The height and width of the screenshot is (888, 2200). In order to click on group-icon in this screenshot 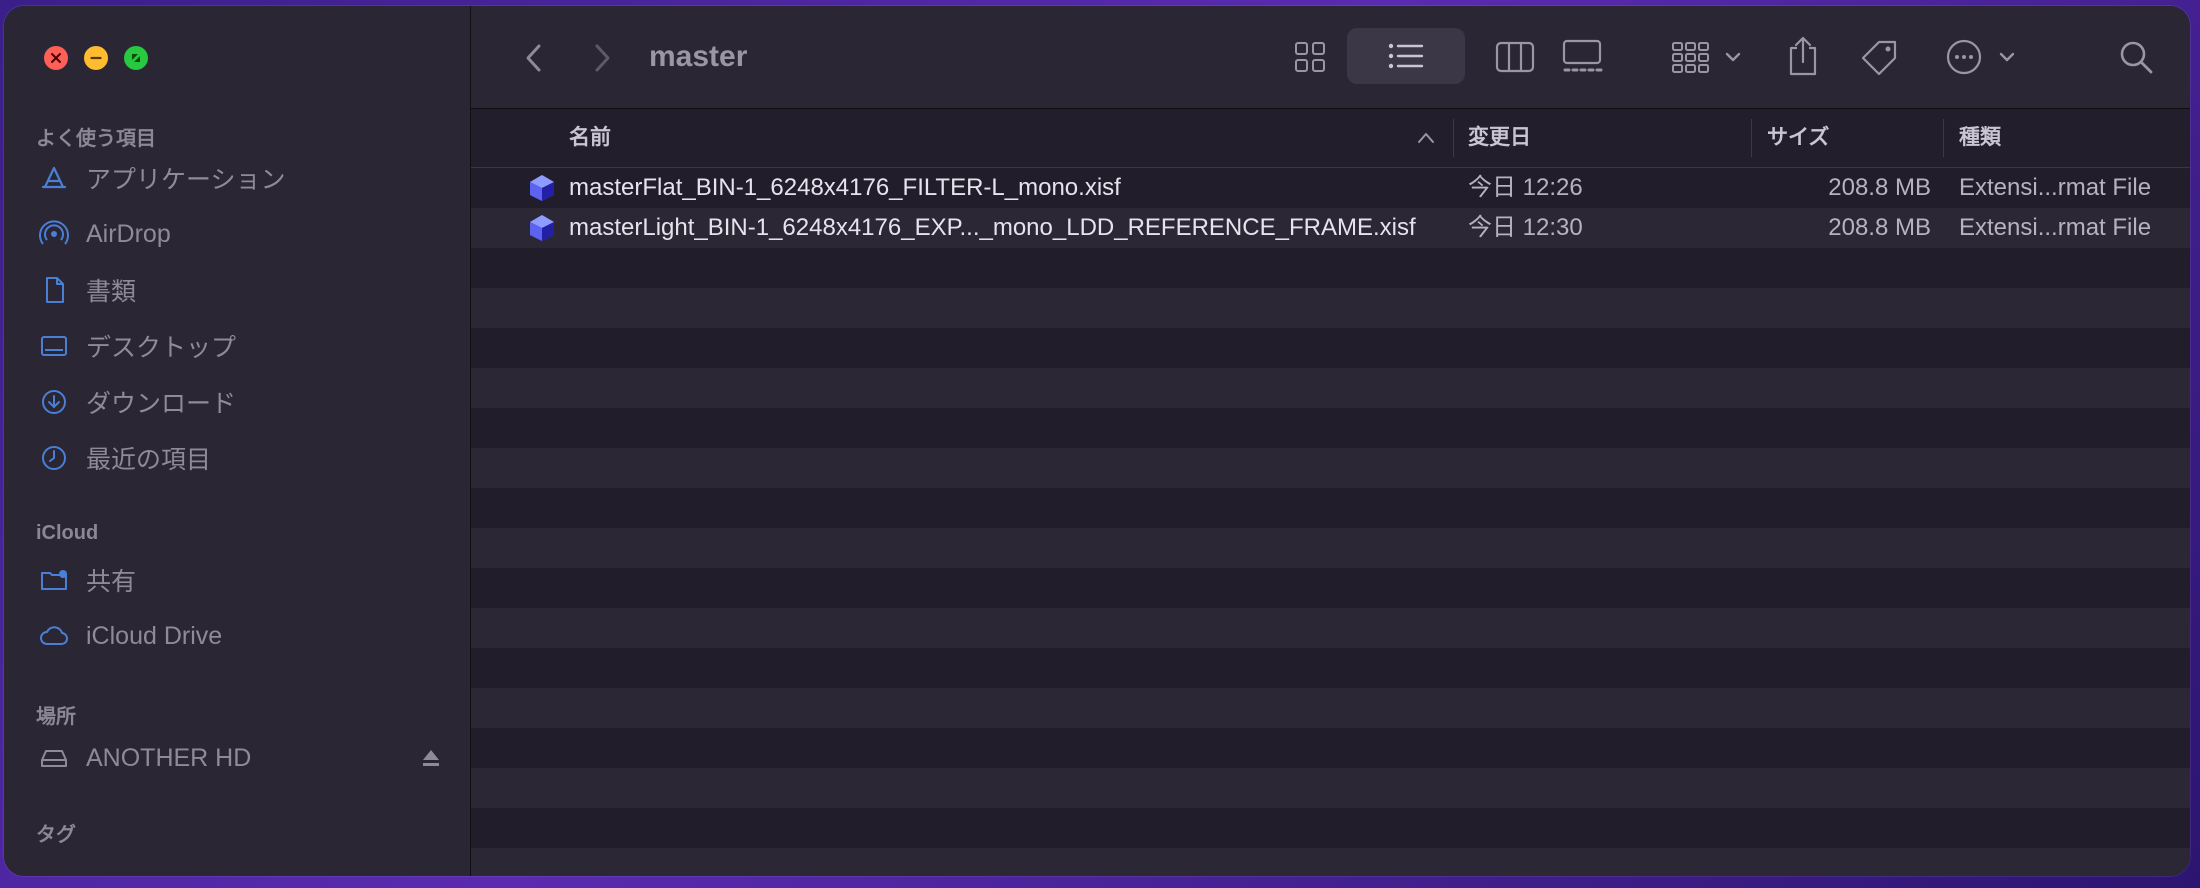, I will do `click(1706, 57)`.